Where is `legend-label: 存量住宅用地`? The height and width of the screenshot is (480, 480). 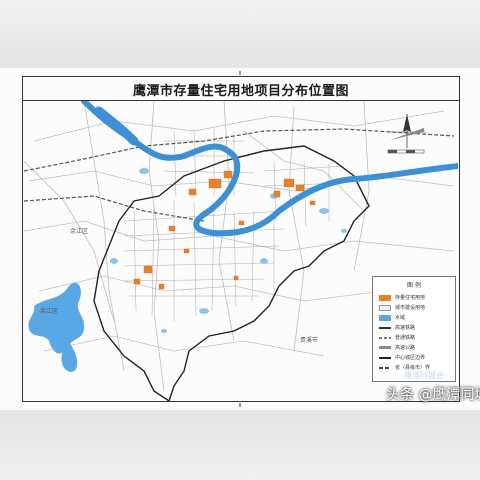
legend-label: 存量住宅用地 is located at coordinates (410, 298).